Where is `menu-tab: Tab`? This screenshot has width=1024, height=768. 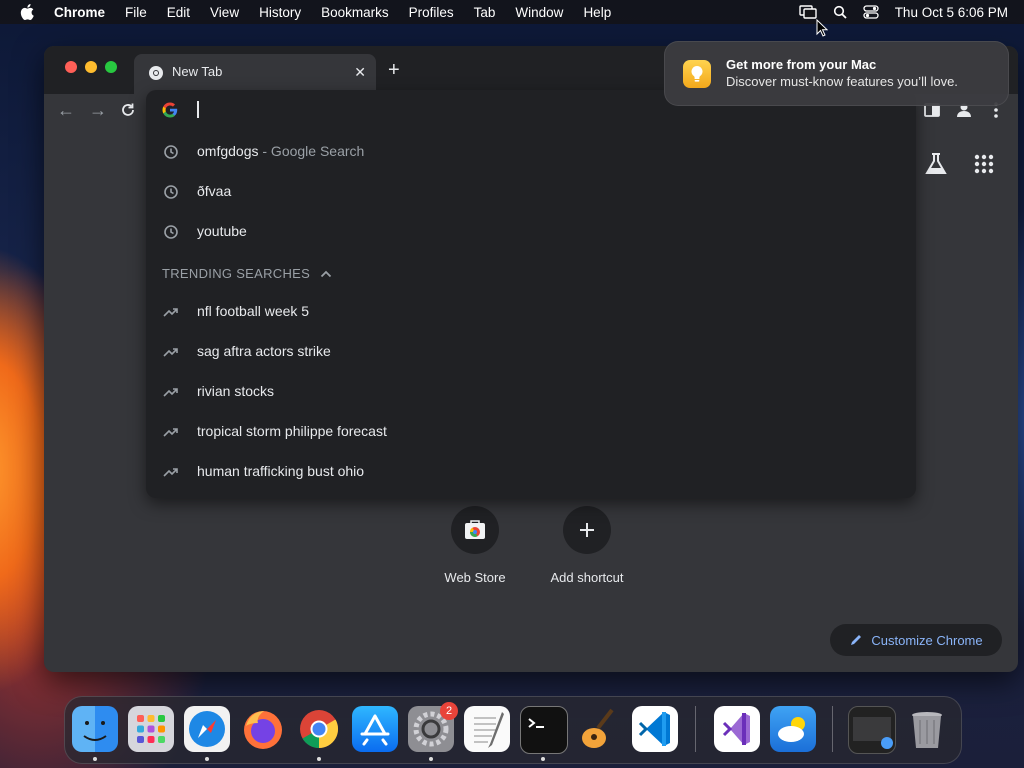
menu-tab: Tab is located at coordinates (485, 12).